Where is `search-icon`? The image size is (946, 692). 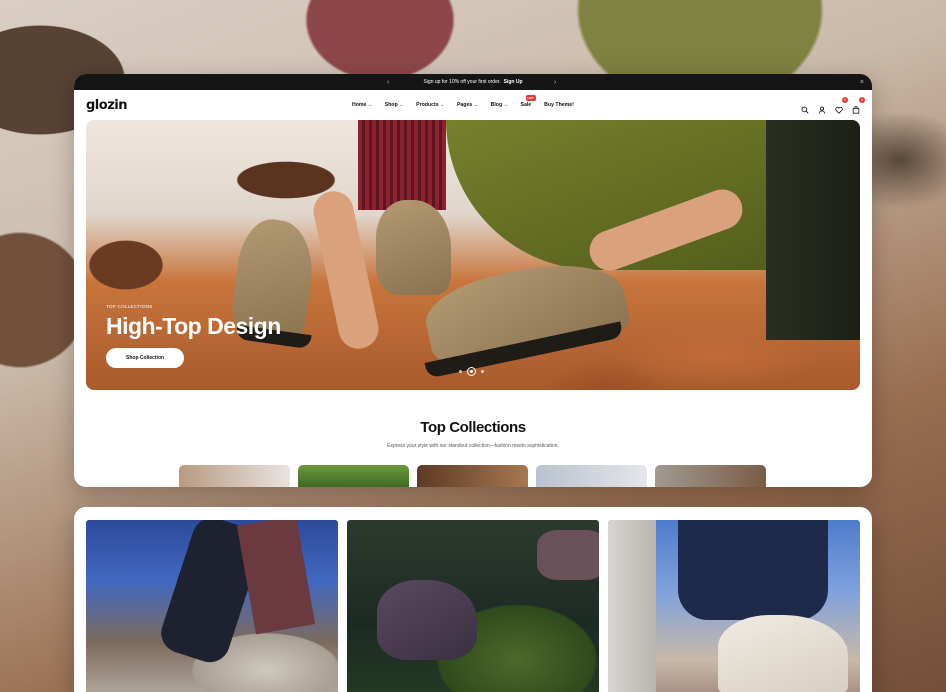
search-icon is located at coordinates (805, 107).